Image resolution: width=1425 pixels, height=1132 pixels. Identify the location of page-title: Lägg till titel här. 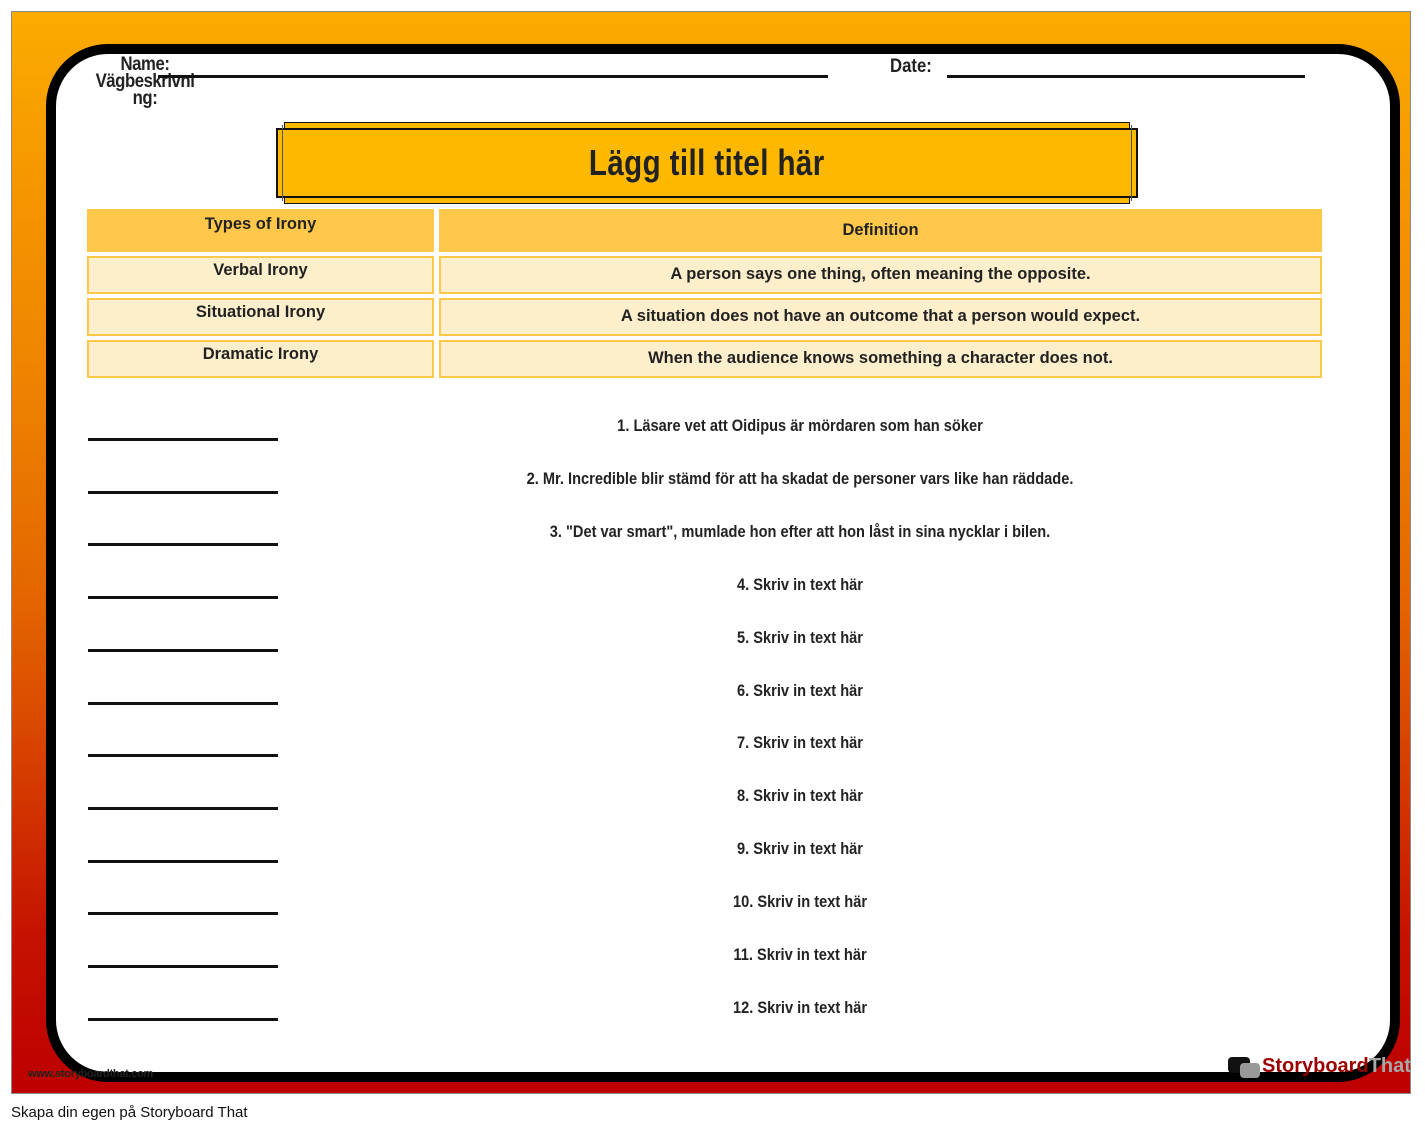
(707, 163).